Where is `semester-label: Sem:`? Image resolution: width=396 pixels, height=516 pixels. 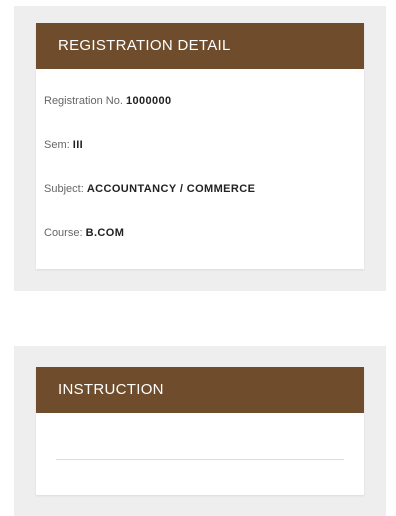
semester-label: Sem: is located at coordinates (57, 145).